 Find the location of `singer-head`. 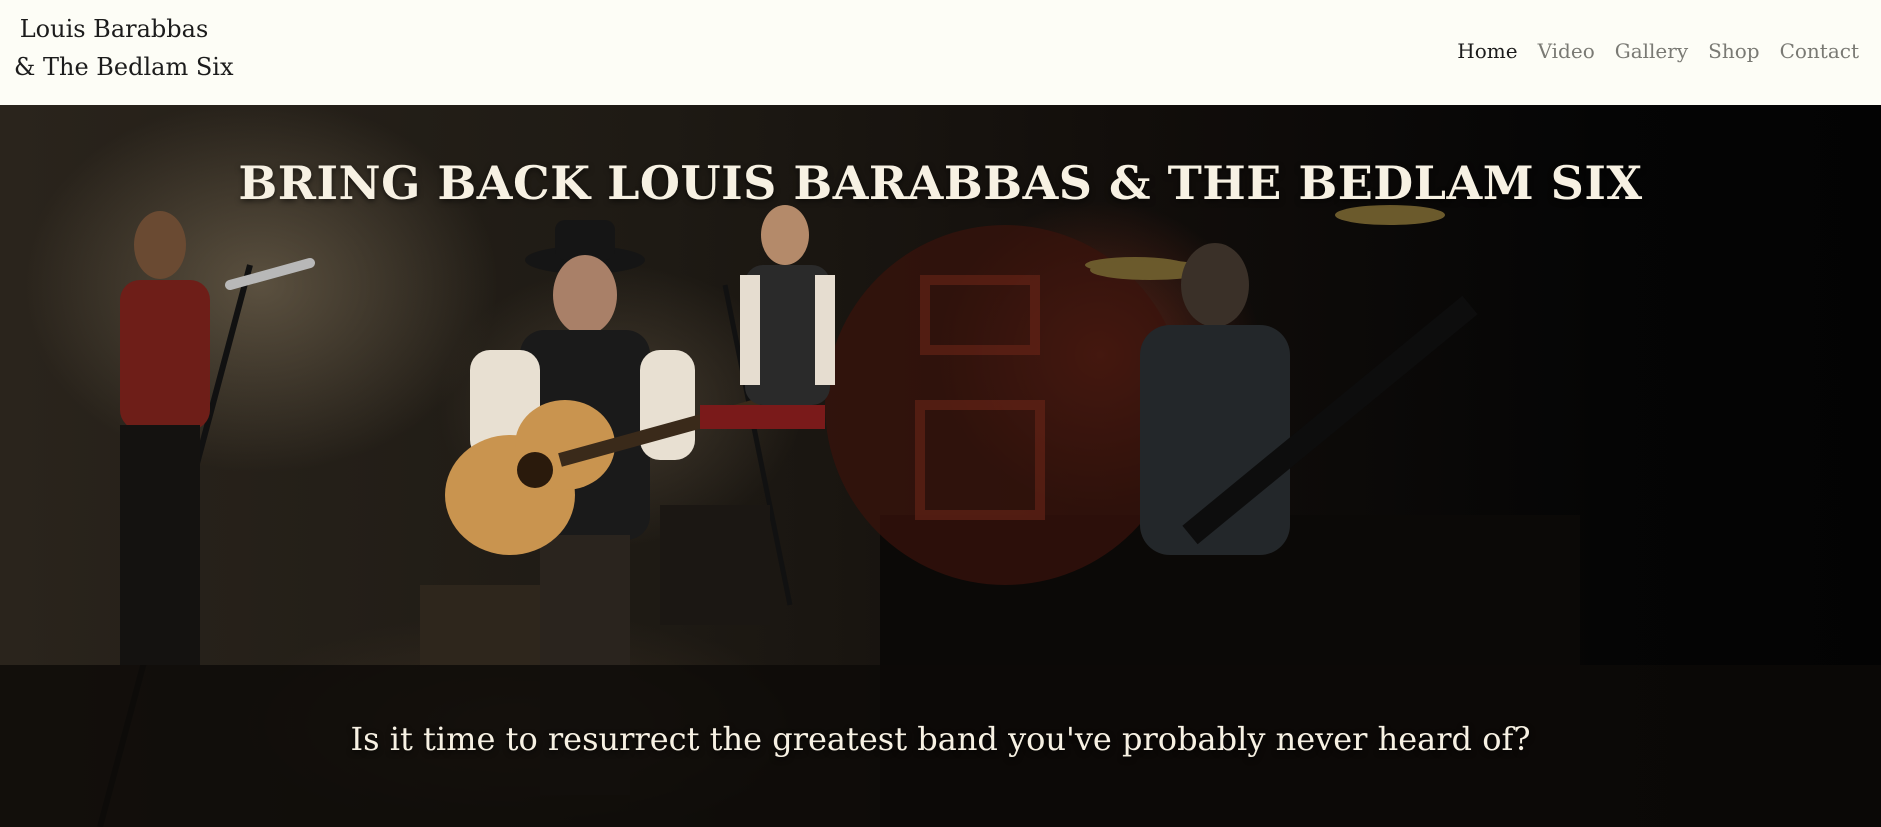

singer-head is located at coordinates (585, 295).